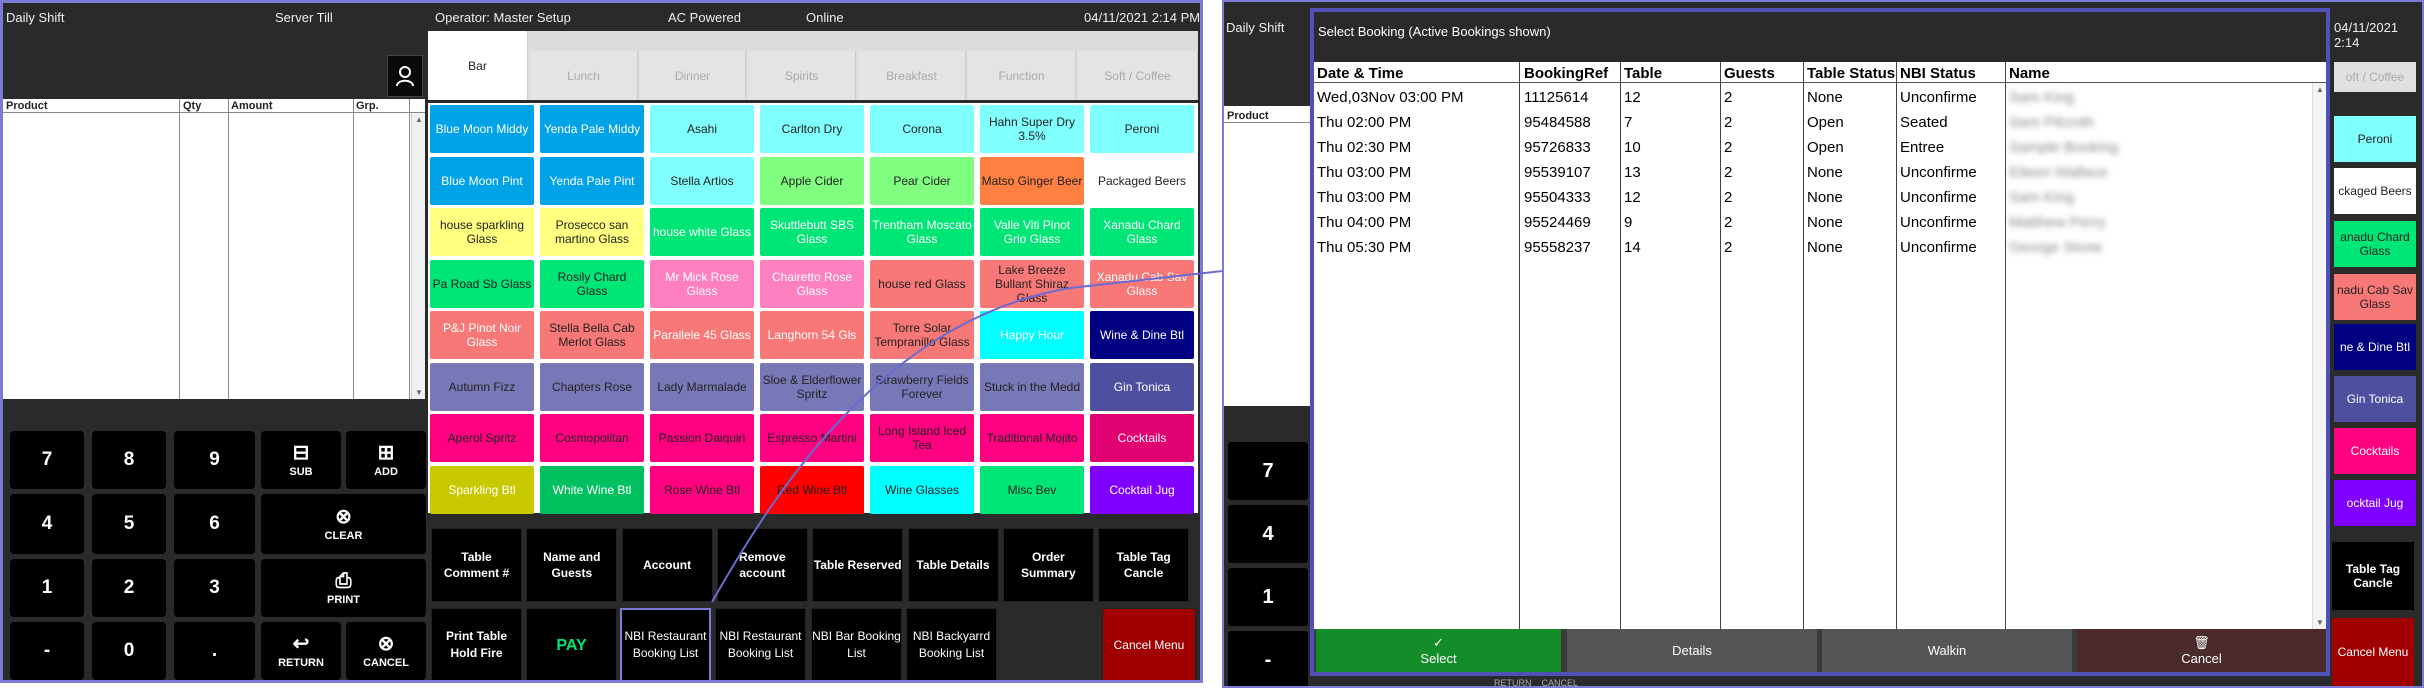 Image resolution: width=2424 pixels, height=694 pixels. I want to click on item-button: Aperol Spritz, so click(482, 438).